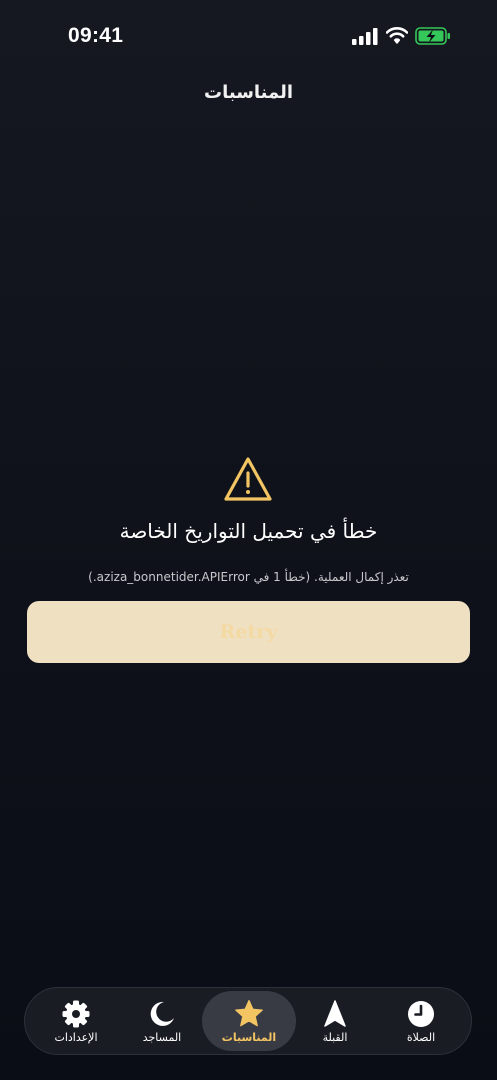 The image size is (497, 1080). I want to click on error-title: خطأ في تحميل التواريخ الخاصة, so click(248, 531).